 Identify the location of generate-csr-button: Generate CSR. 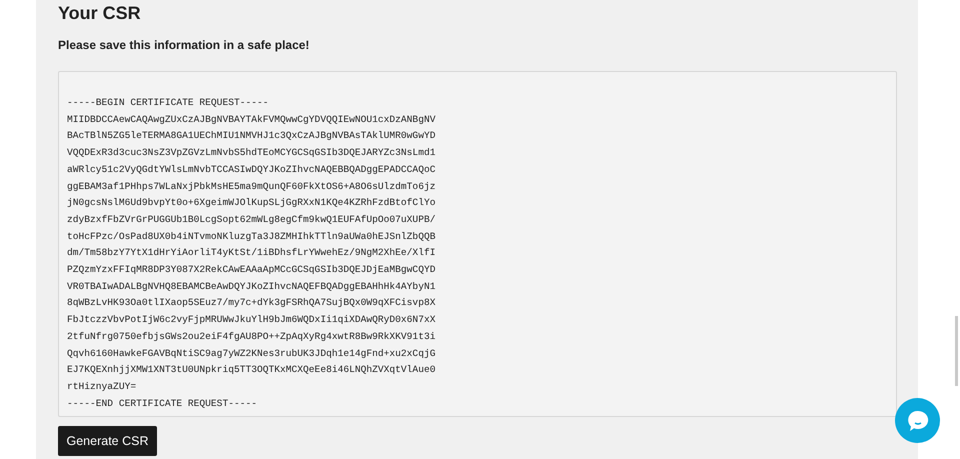
(107, 441).